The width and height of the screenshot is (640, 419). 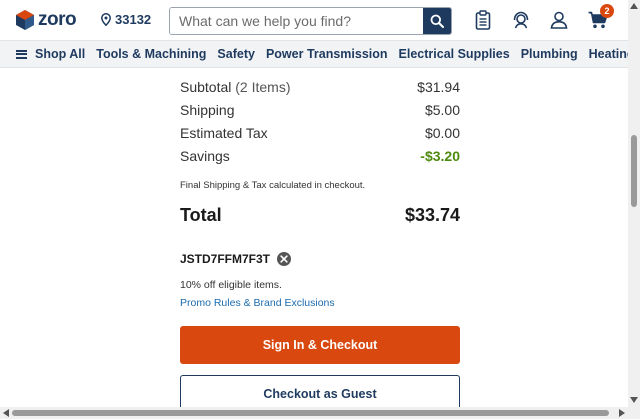 What do you see at coordinates (263, 87) in the screenshot?
I see `subtotal-item-count: (2 Items)` at bounding box center [263, 87].